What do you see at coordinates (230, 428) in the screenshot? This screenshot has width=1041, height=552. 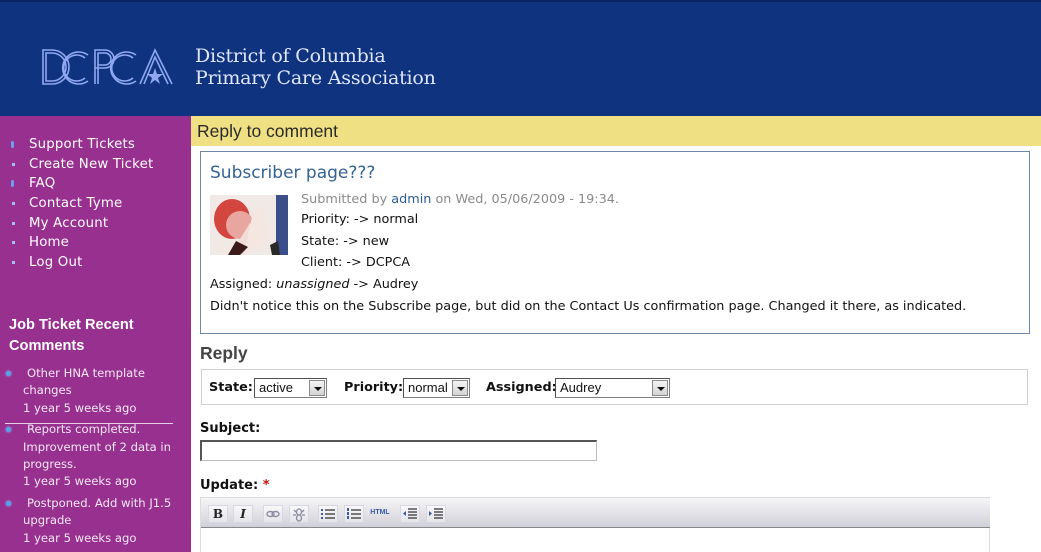 I see `subject-label: Subject:` at bounding box center [230, 428].